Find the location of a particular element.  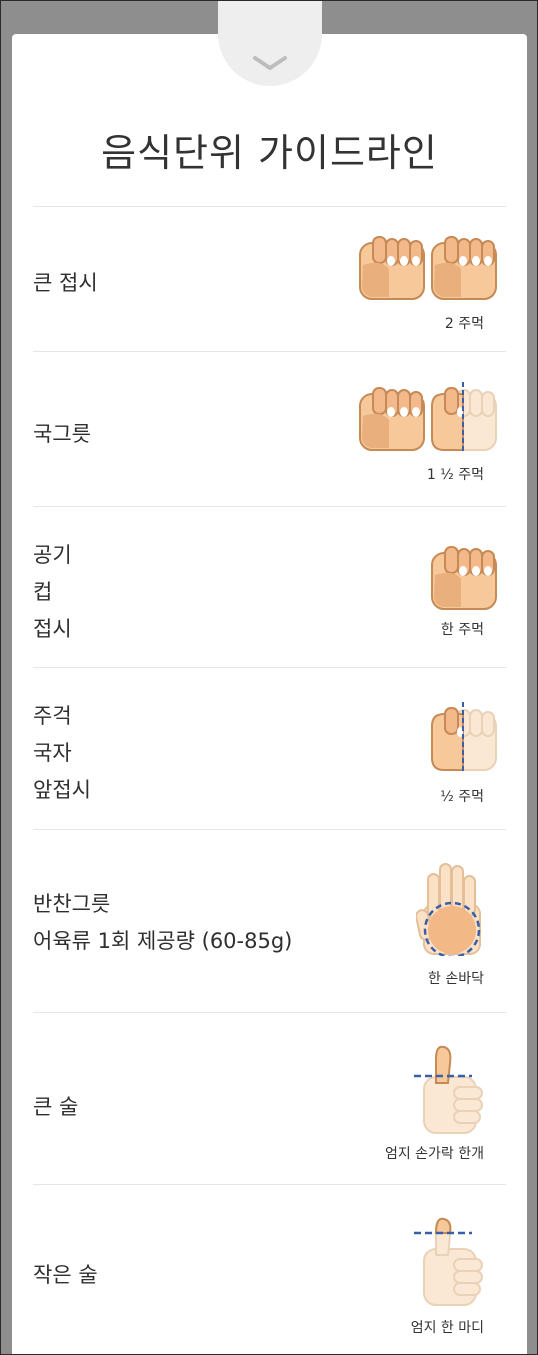

item-label-line: 공기 is located at coordinates (52, 555).